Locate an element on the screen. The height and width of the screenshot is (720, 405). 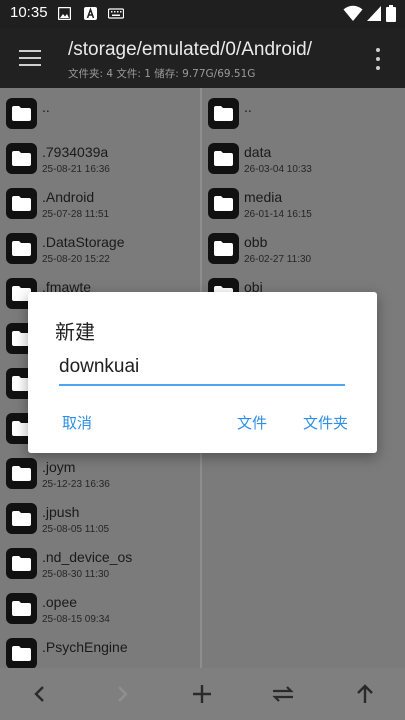
file-row: obb 26-02-27 11:30 is located at coordinates (303, 249).